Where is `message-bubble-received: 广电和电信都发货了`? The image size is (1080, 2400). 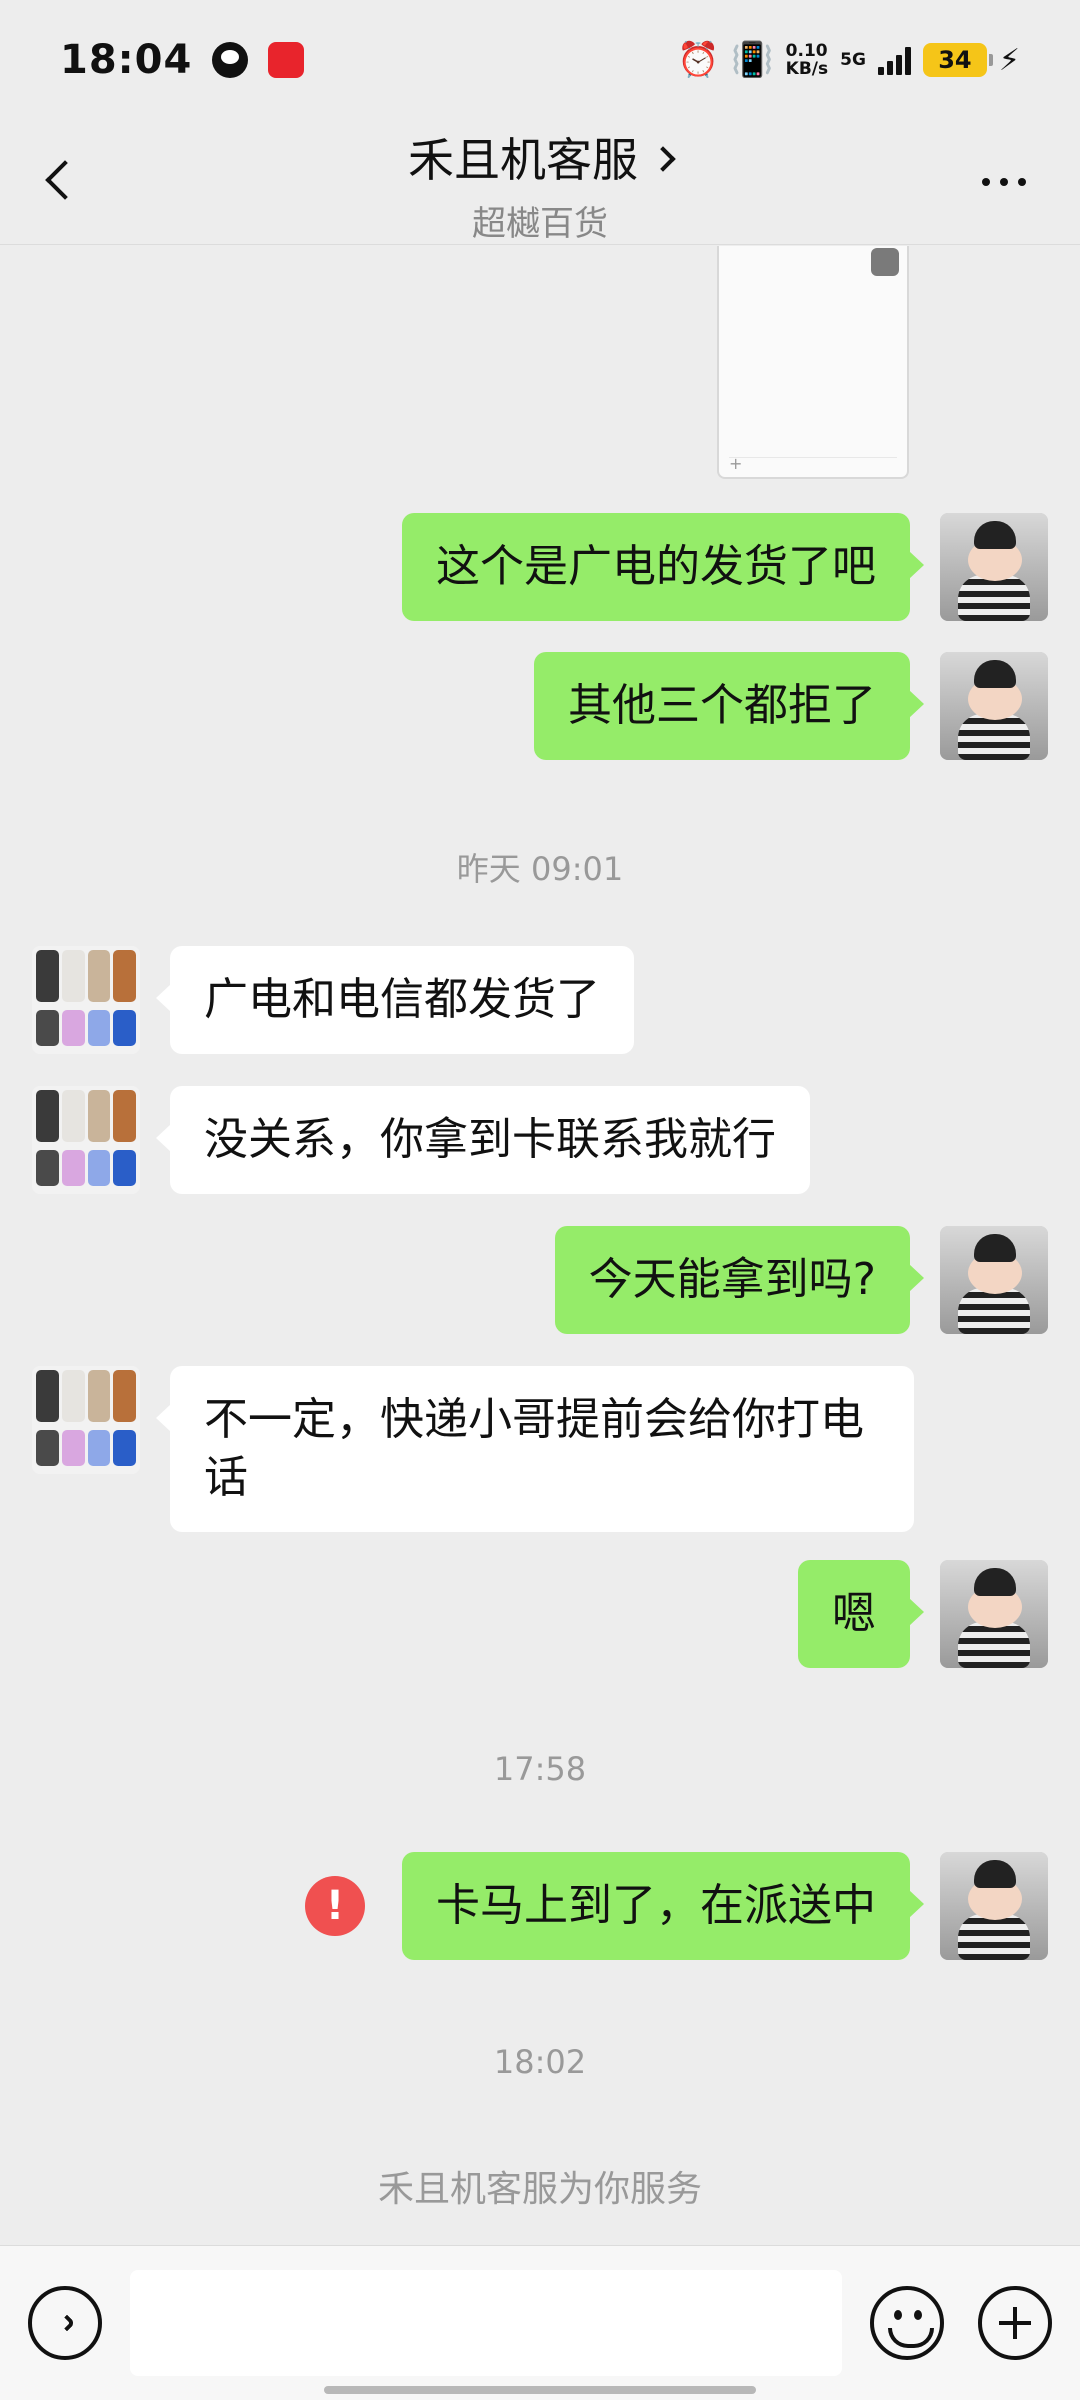 message-bubble-received: 广电和电信都发货了 is located at coordinates (395, 1000).